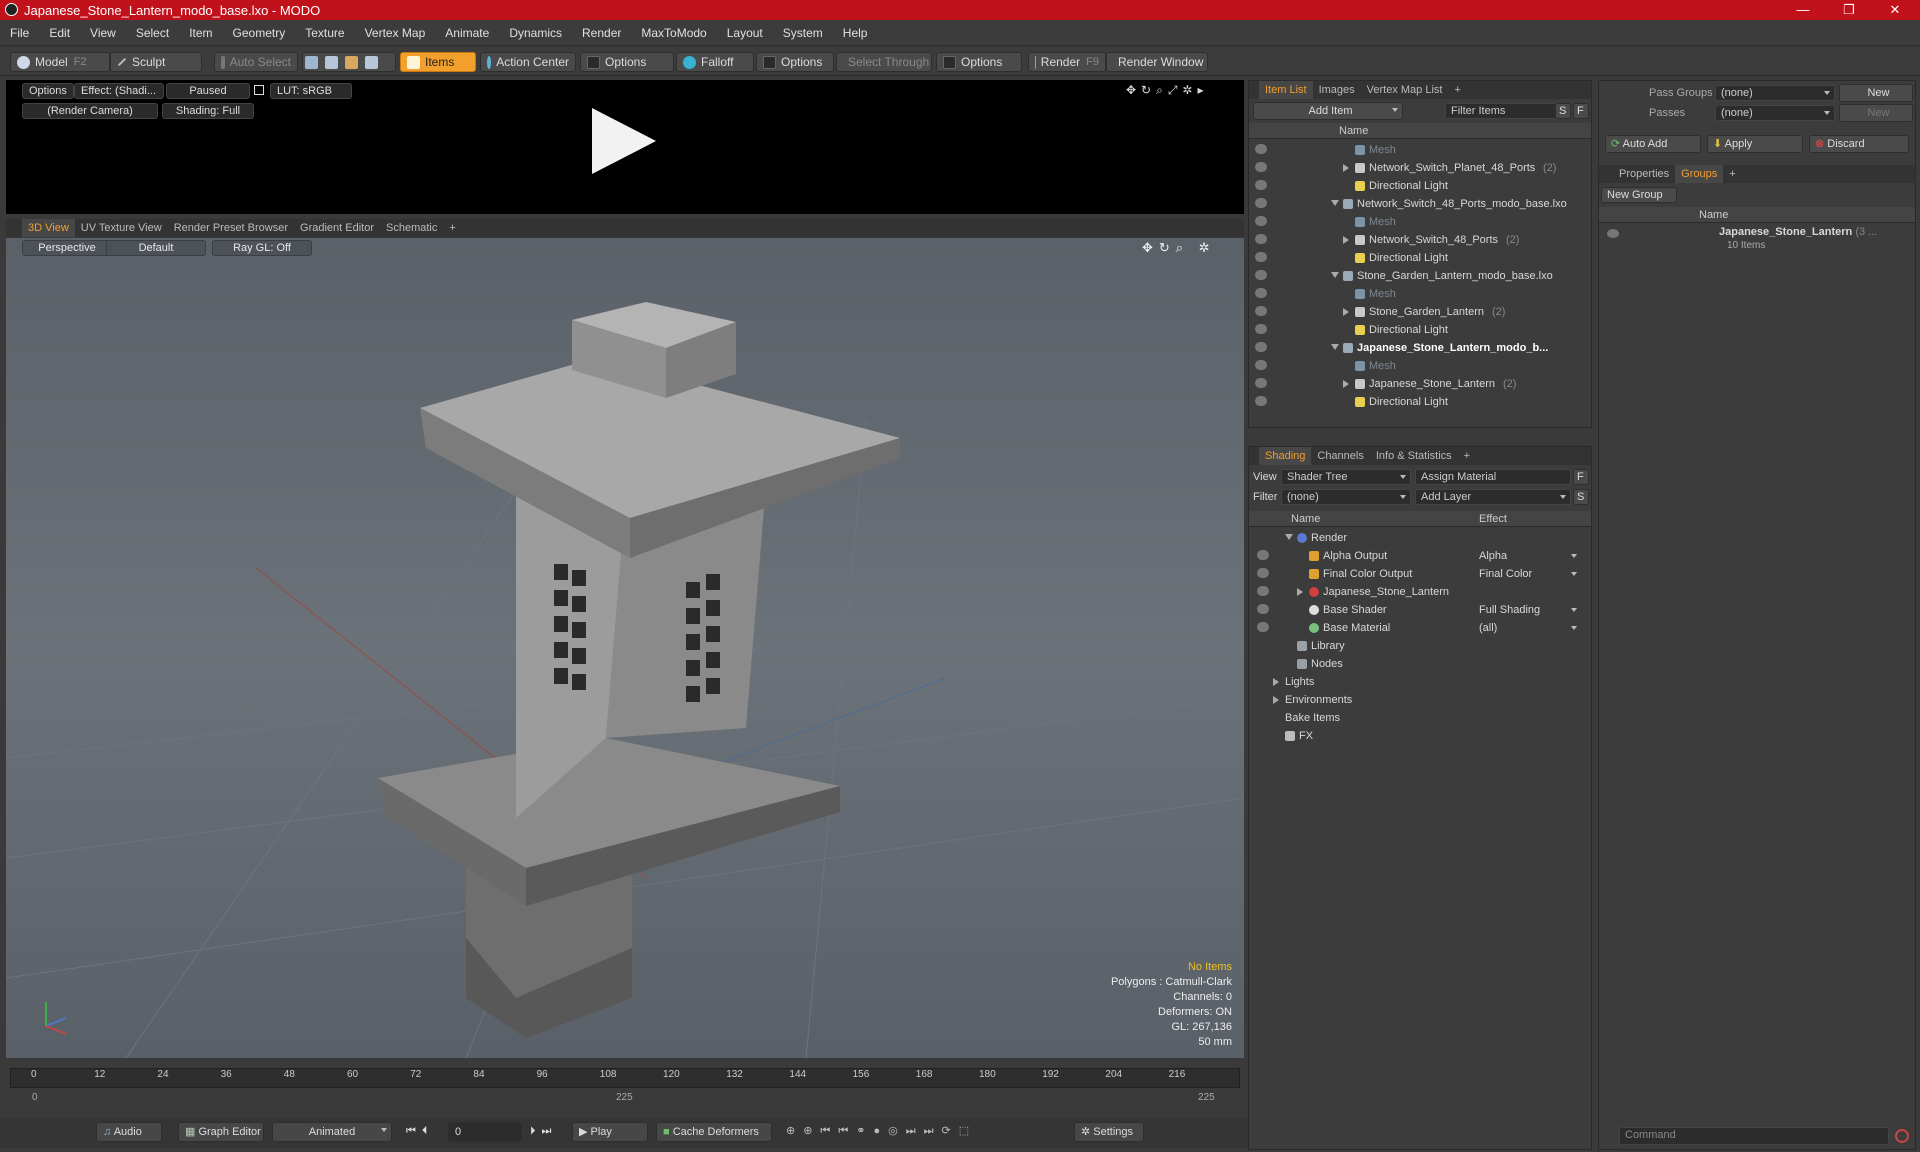  I want to click on shader-tree-row: Environments, so click(1414, 700).